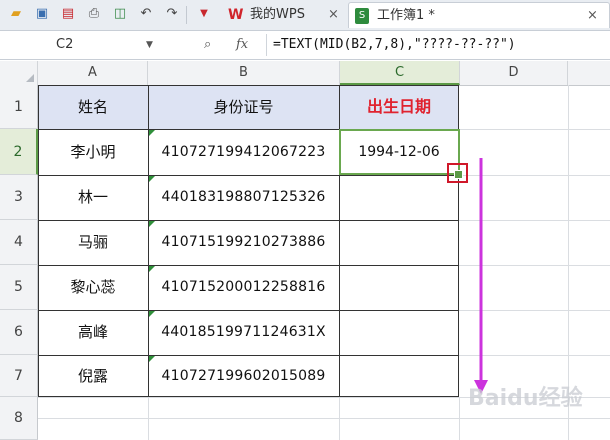  Describe the element at coordinates (481, 276) in the screenshot. I see `drag-down-arrow` at that location.